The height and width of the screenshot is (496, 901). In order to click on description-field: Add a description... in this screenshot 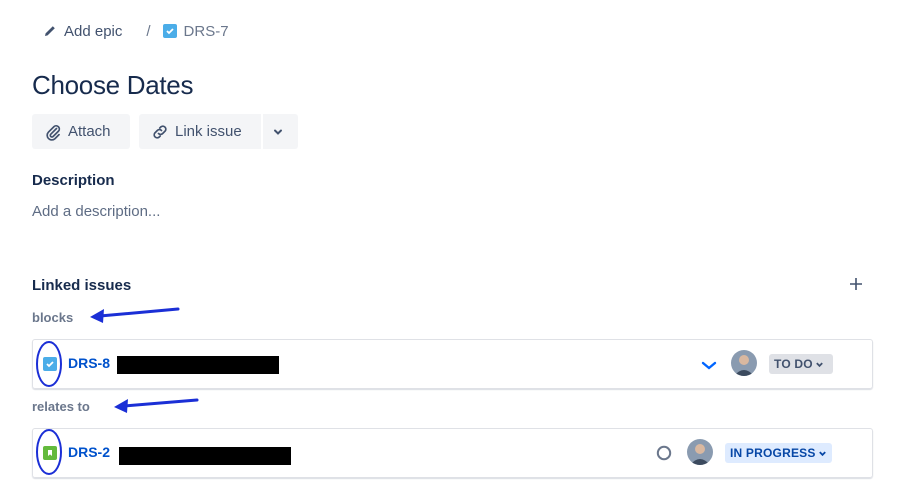, I will do `click(96, 211)`.